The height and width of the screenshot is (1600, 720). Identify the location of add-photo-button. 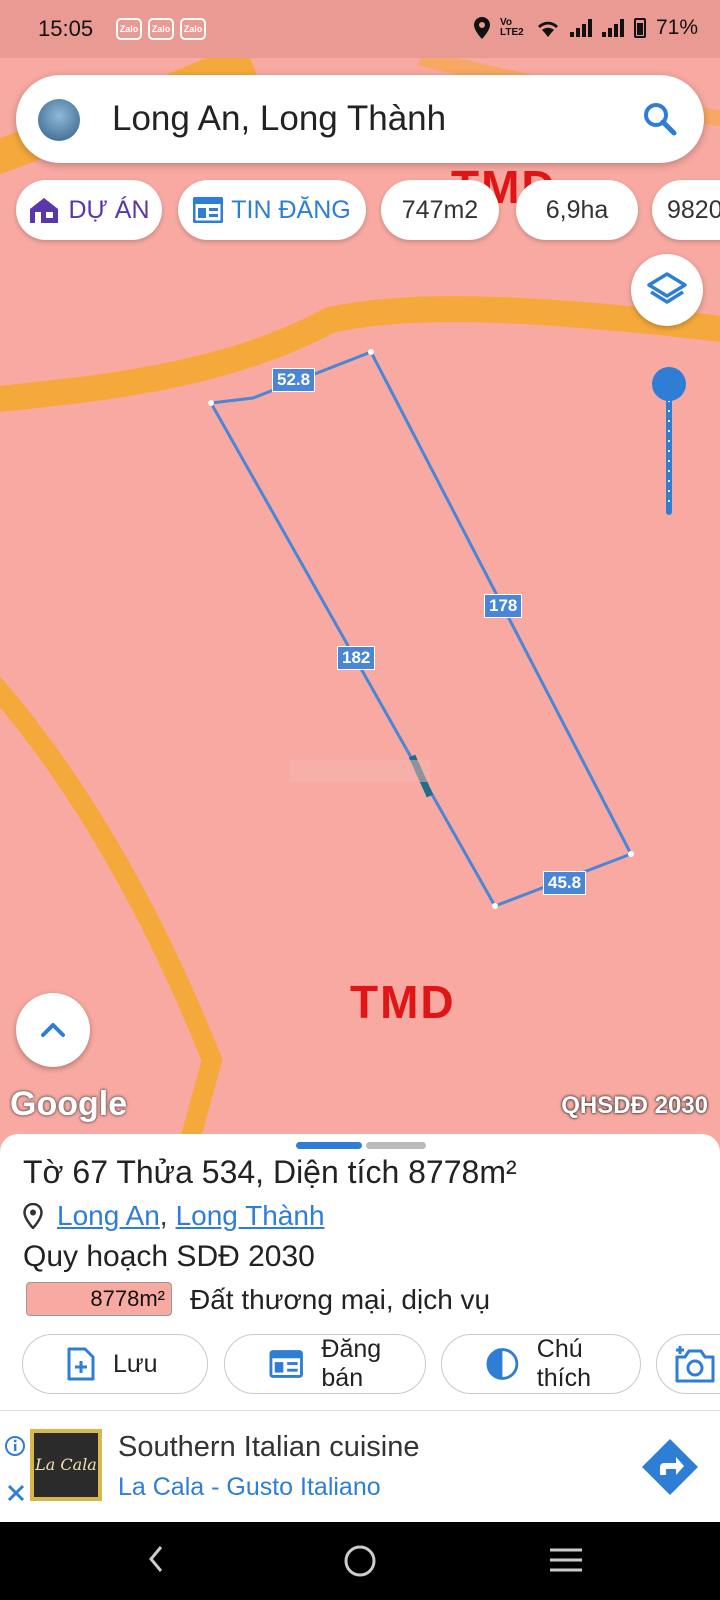
(688, 1364).